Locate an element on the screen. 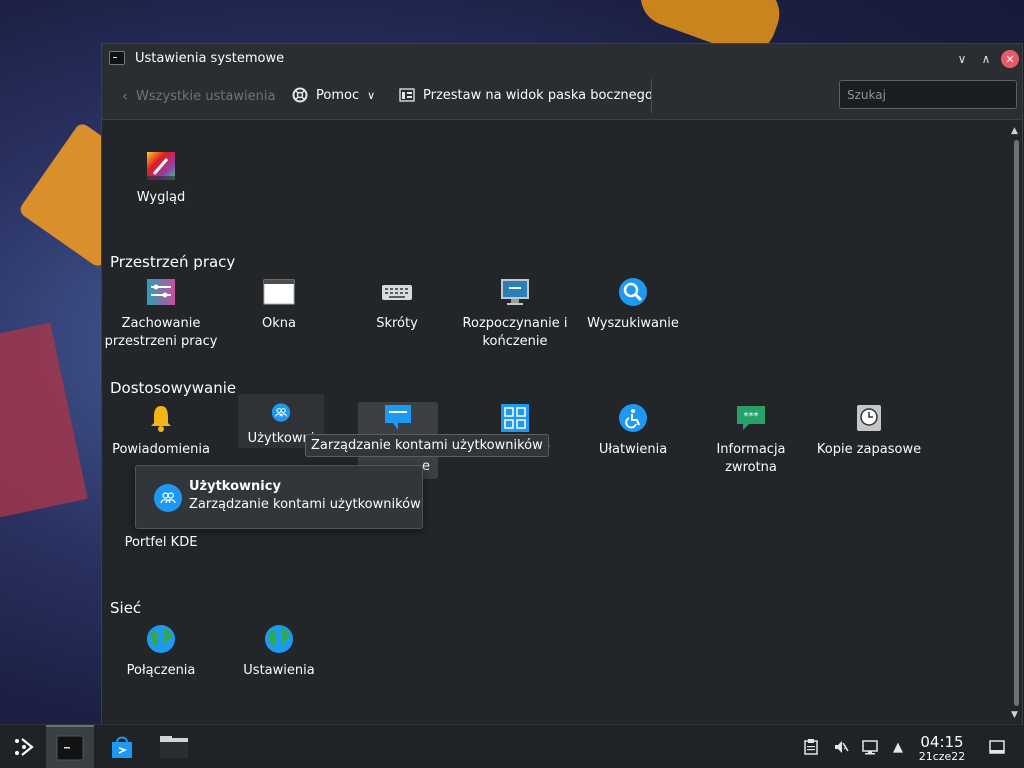  close-button: ✕ is located at coordinates (1010, 59).